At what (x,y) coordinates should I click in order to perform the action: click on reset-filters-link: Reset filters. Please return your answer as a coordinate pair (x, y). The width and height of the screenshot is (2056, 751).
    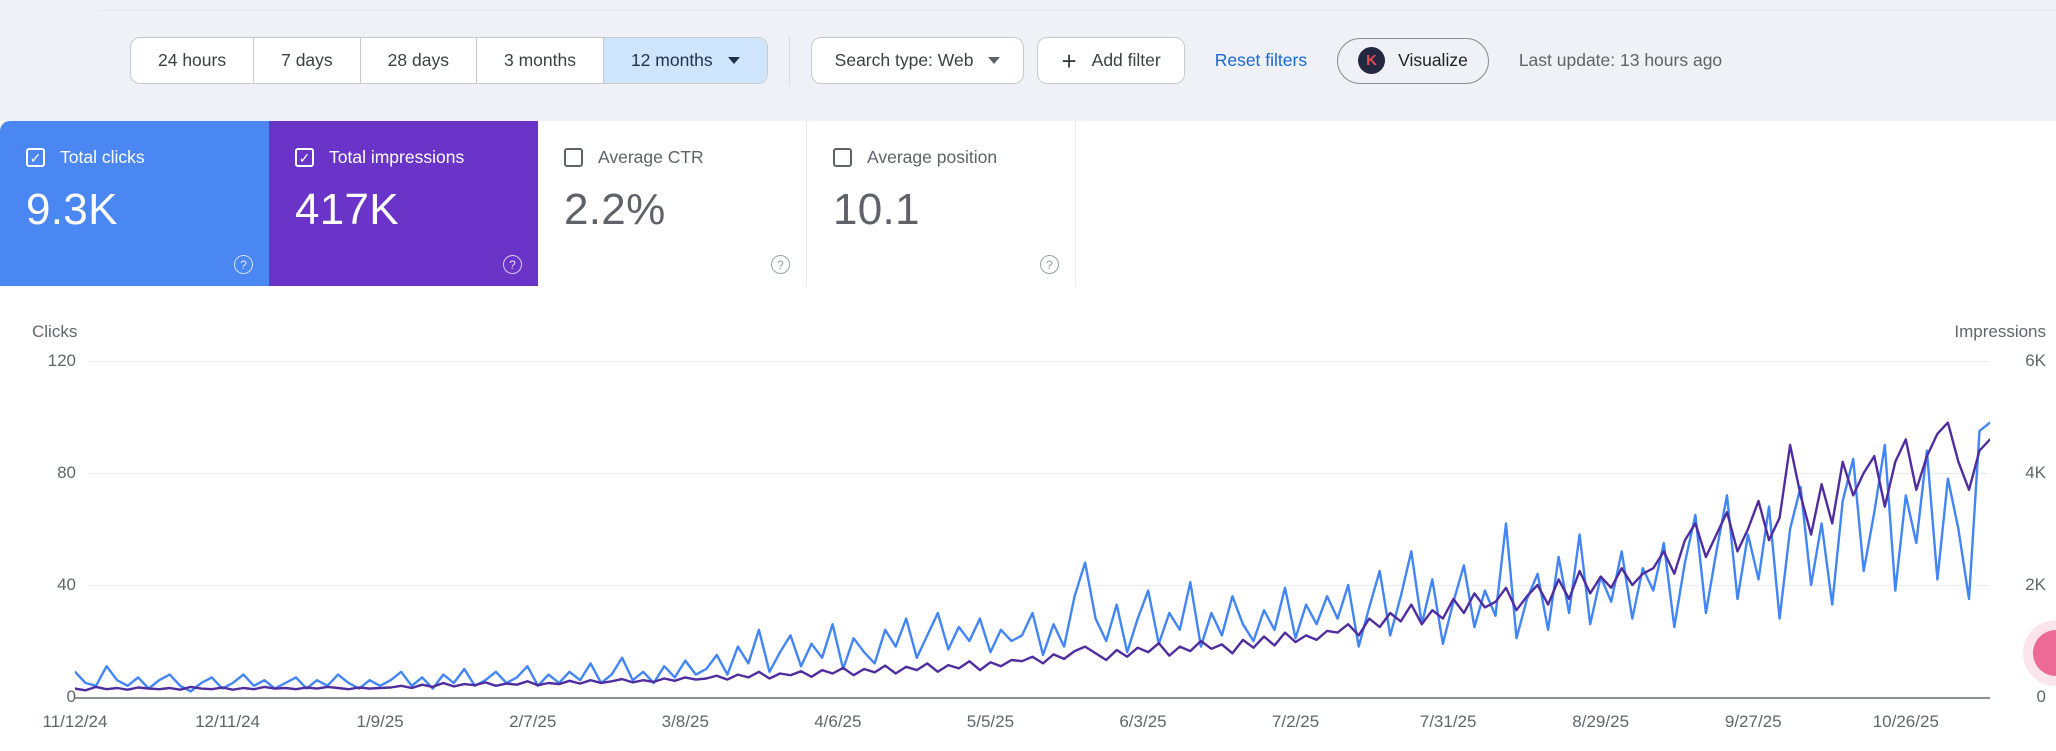
    Looking at the image, I should click on (1261, 60).